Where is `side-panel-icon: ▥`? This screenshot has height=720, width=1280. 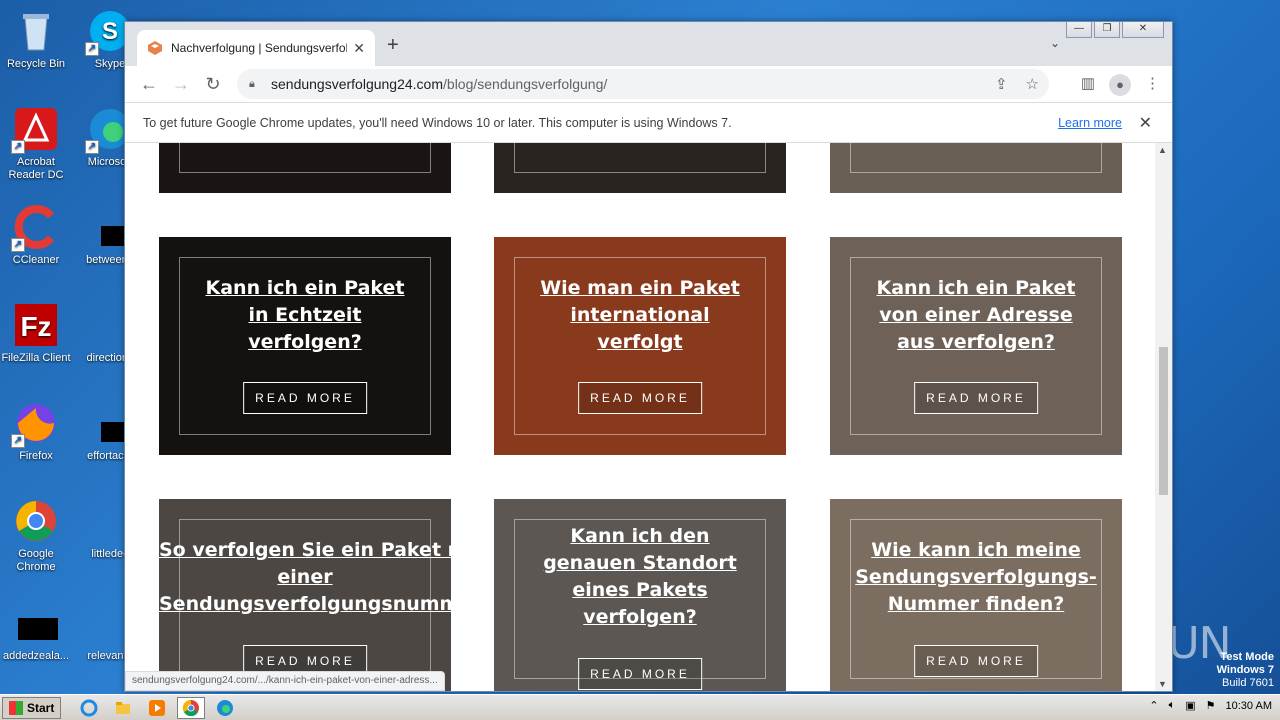
side-panel-icon: ▥ is located at coordinates (1088, 85).